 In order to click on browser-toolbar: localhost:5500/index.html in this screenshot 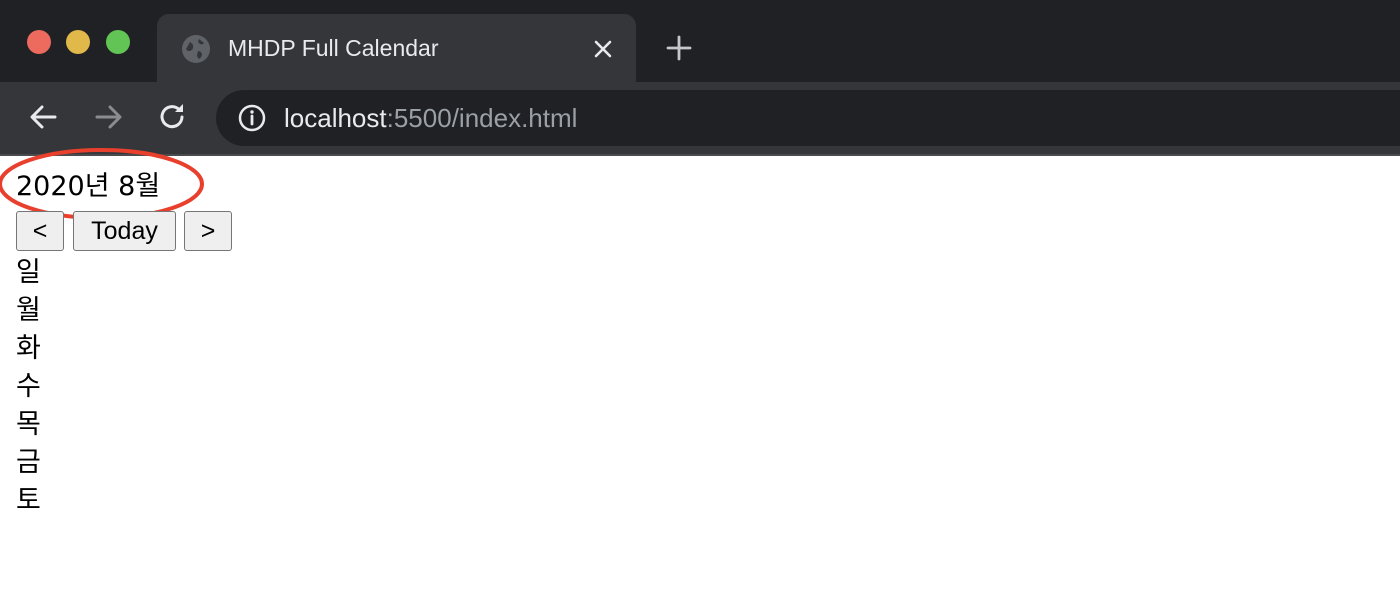, I will do `click(700, 118)`.